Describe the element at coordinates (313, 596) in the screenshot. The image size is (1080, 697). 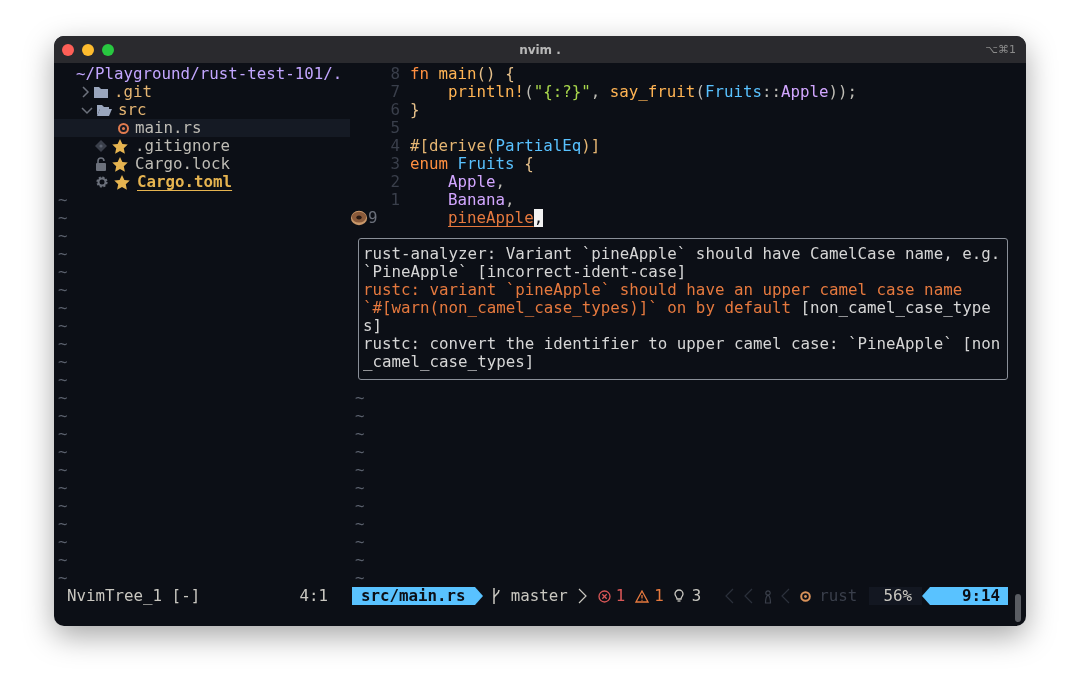
I see `cursor-position: 4:1` at that location.